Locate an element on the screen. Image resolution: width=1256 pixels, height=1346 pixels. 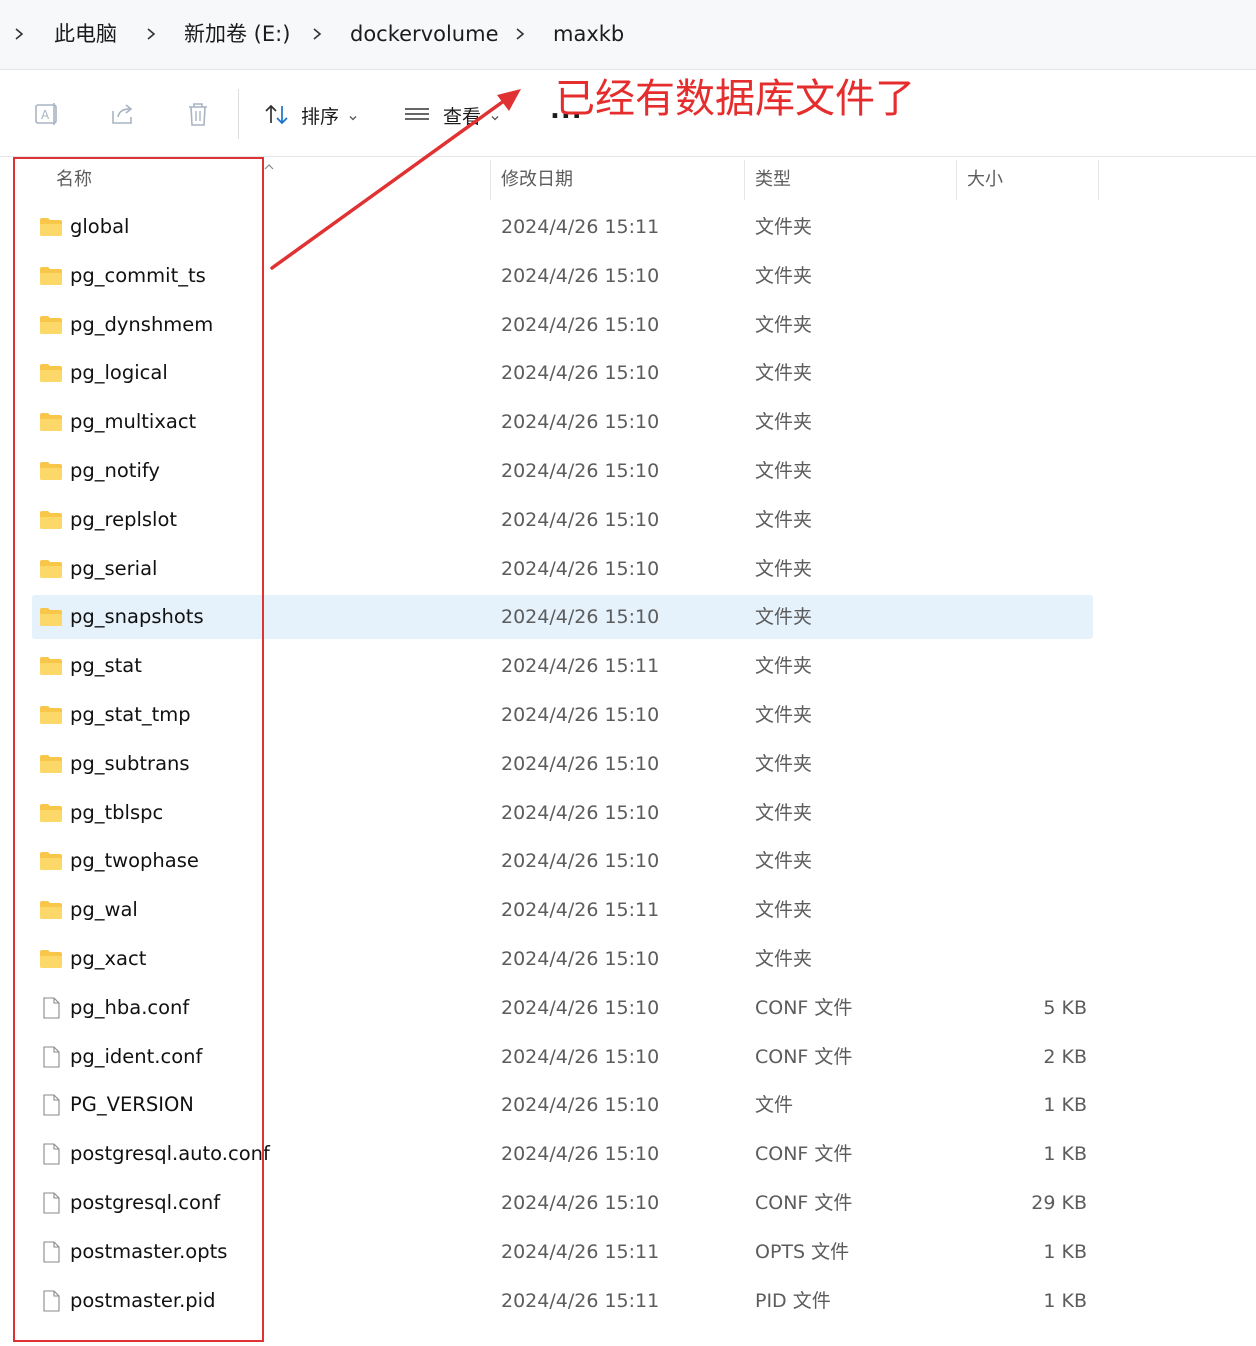
address-breadcrumb-bar: 此电脑 新加卷 (E:) dockervolume maxkb is located at coordinates (628, 35).